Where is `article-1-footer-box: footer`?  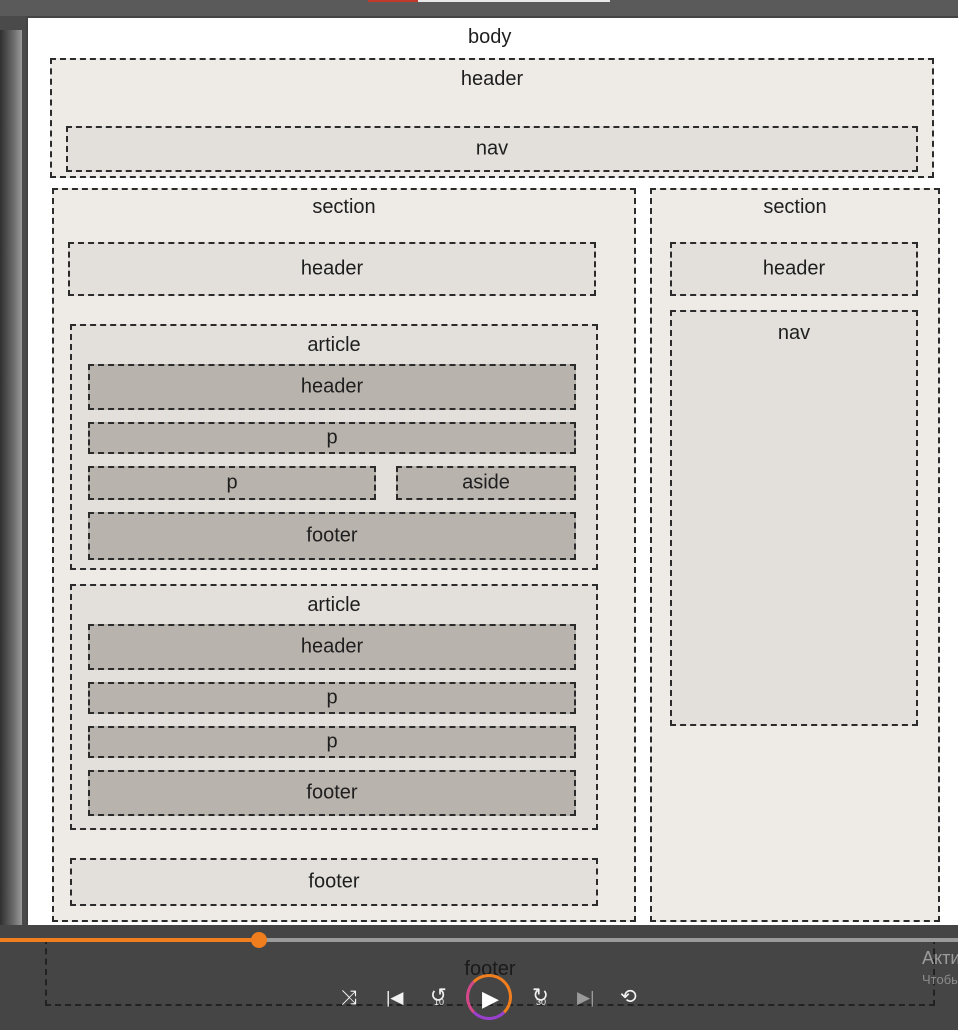
article-1-footer-box: footer is located at coordinates (332, 536).